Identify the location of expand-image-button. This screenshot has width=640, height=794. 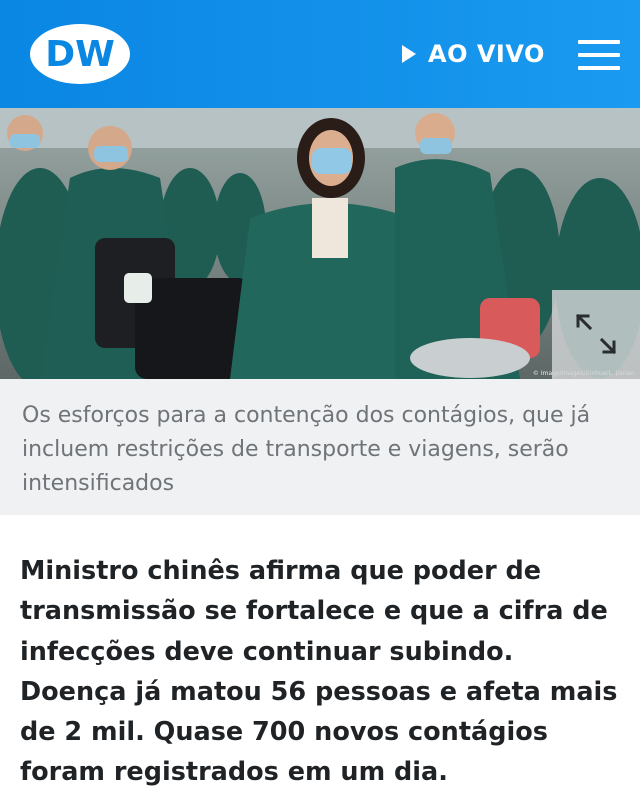
(596, 334).